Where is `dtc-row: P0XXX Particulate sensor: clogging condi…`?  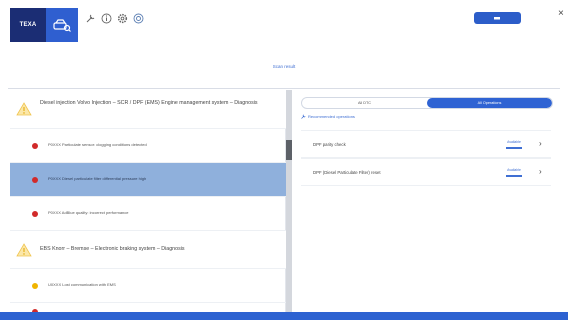 dtc-row: P0XXX Particulate sensor: clogging condi… is located at coordinates (148, 145).